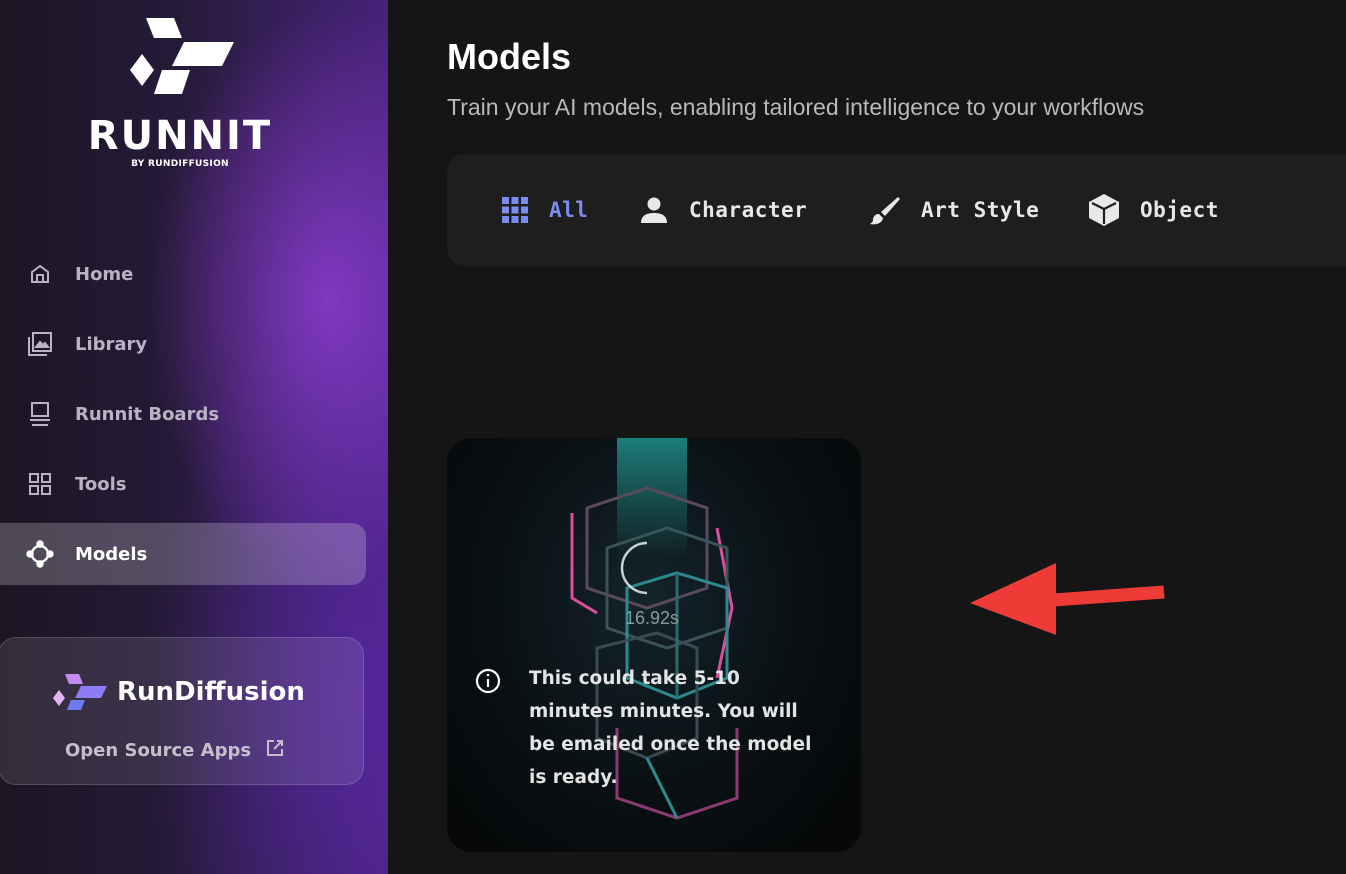 This screenshot has height=874, width=1346. What do you see at coordinates (40, 554) in the screenshot?
I see `models-icon` at bounding box center [40, 554].